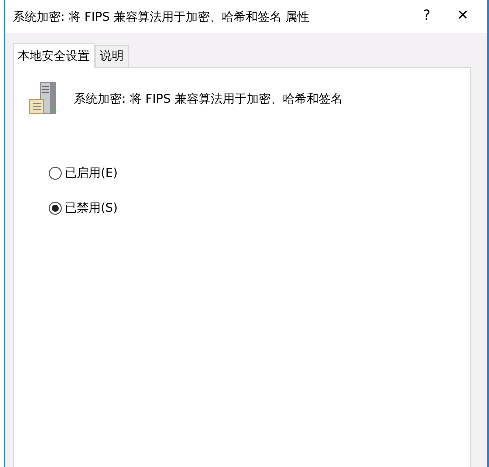  Describe the element at coordinates (54, 55) in the screenshot. I see `tab: 本地安全设置` at that location.